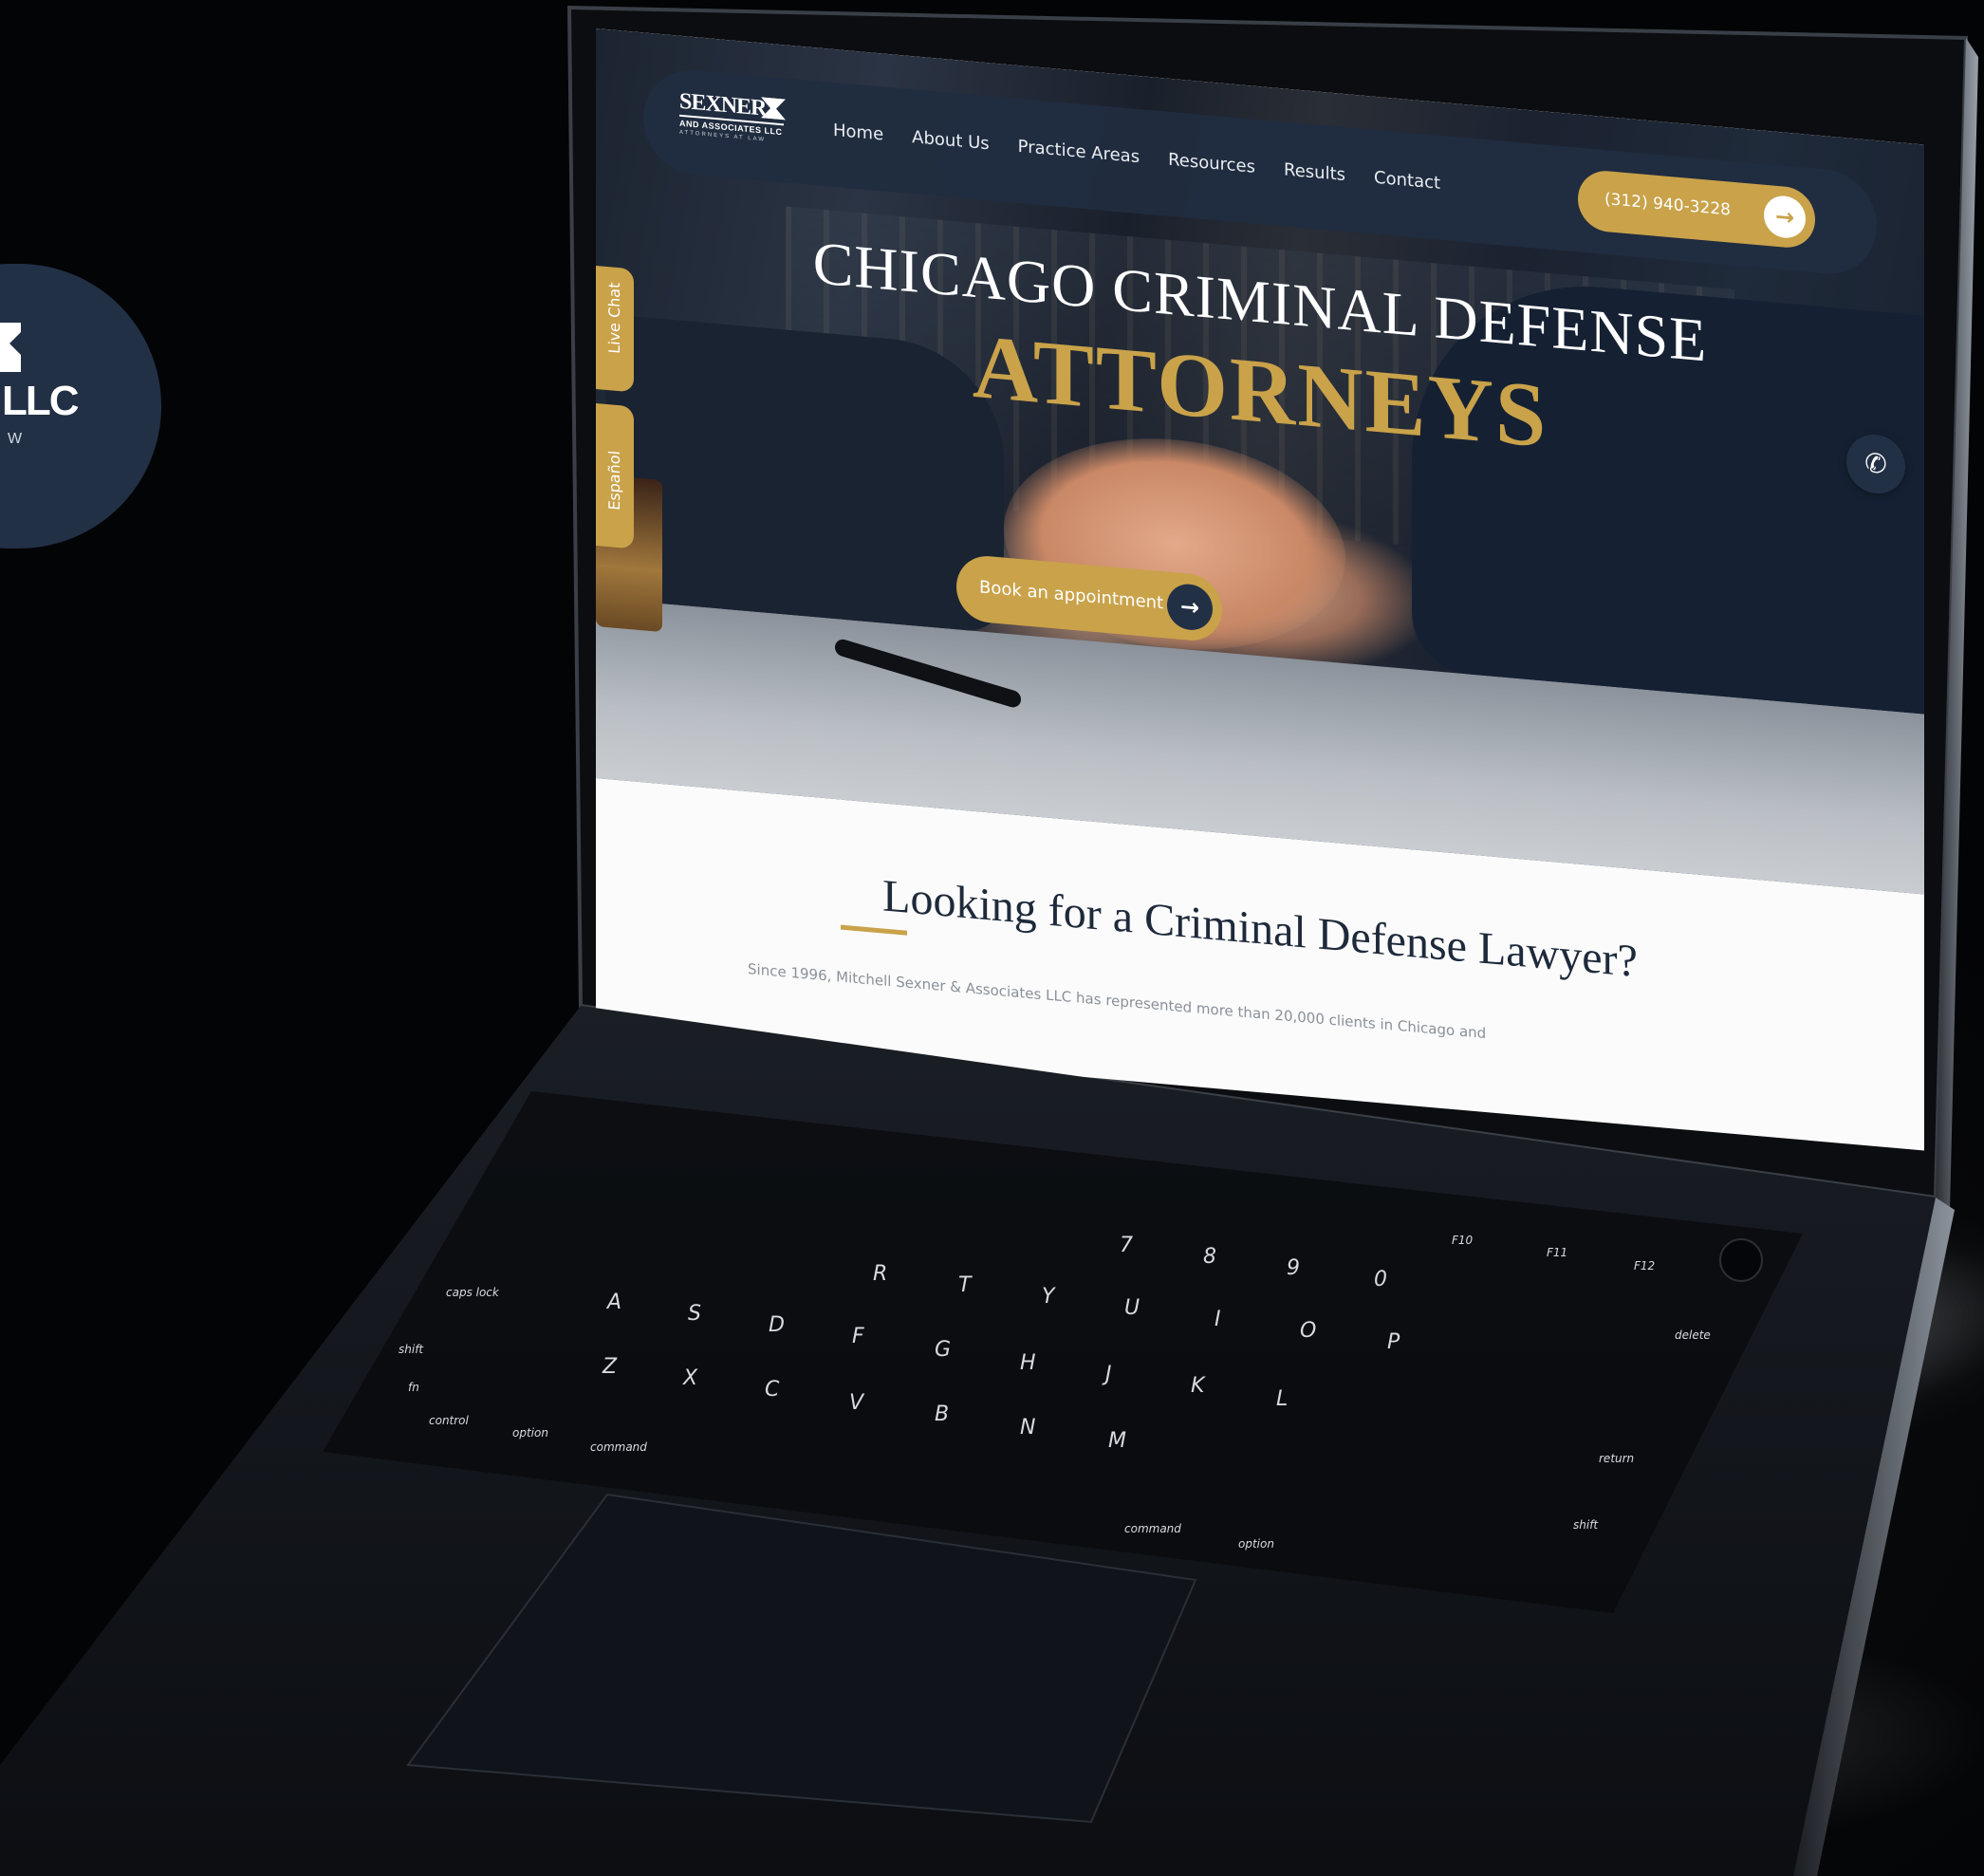 This screenshot has height=1876, width=1984. I want to click on key-control: control, so click(449, 1420).